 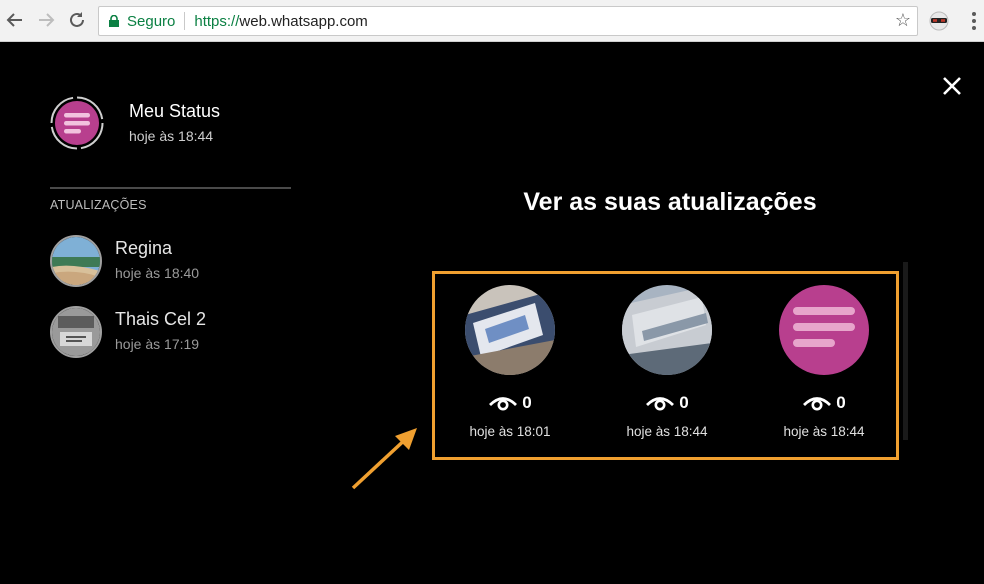 What do you see at coordinates (180, 333) in the screenshot?
I see `contact-item-thais: Thais Cel 2 hoje às 17:19` at bounding box center [180, 333].